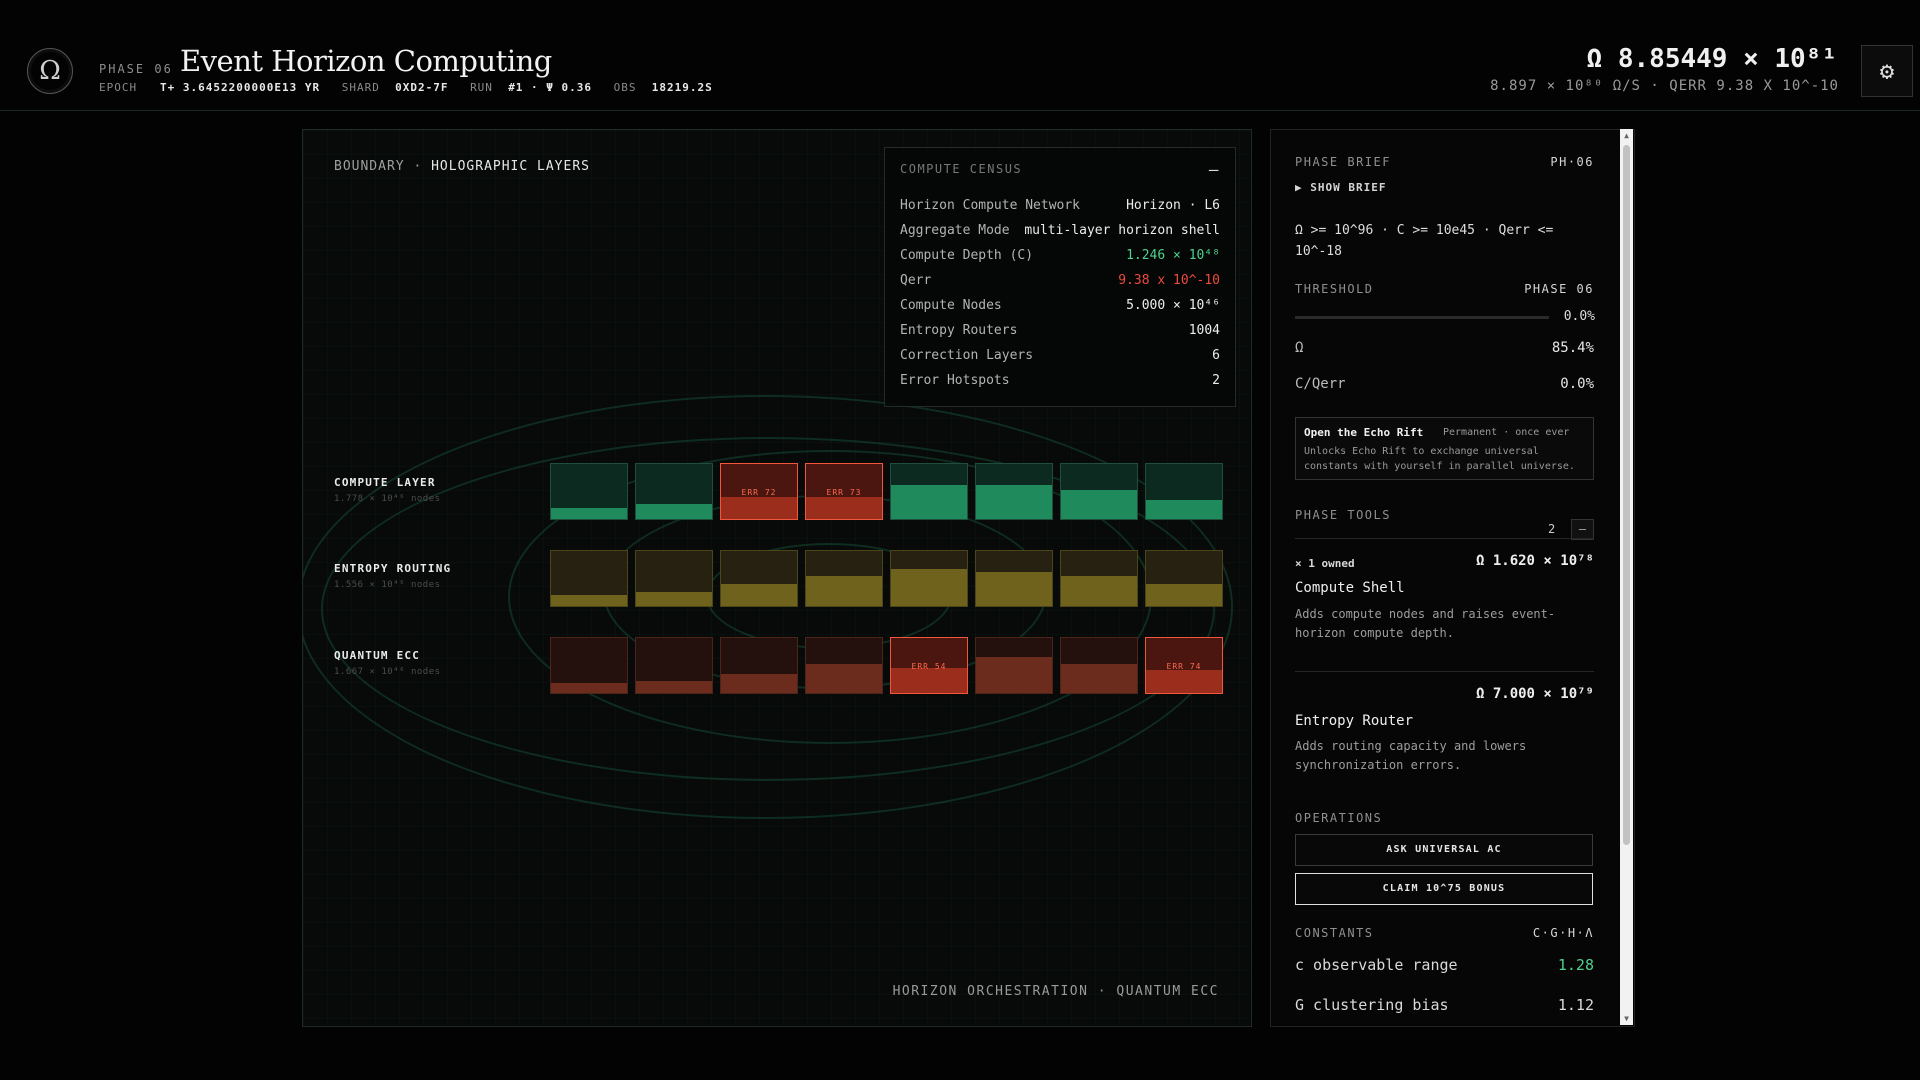 The width and height of the screenshot is (1920, 1080). Describe the element at coordinates (481, 87) in the screenshot. I see `run-label: RUN` at that location.